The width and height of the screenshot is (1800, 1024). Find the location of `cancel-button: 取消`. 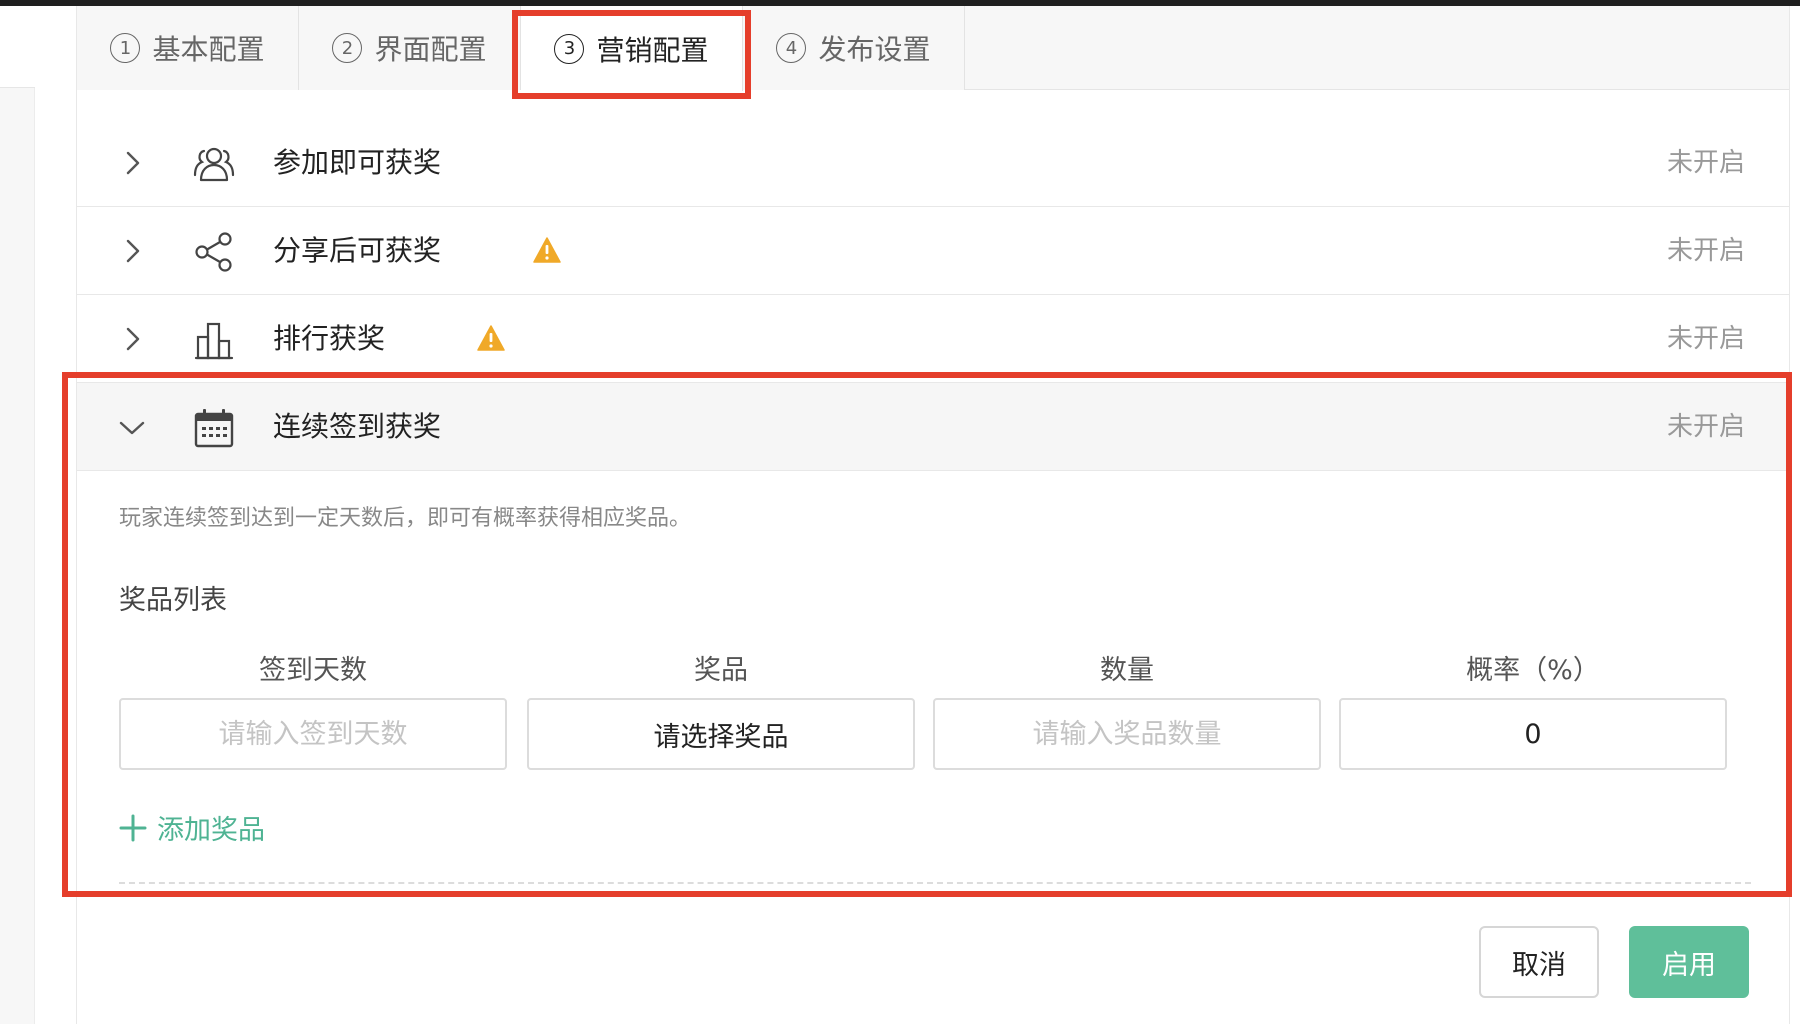

cancel-button: 取消 is located at coordinates (1539, 962).